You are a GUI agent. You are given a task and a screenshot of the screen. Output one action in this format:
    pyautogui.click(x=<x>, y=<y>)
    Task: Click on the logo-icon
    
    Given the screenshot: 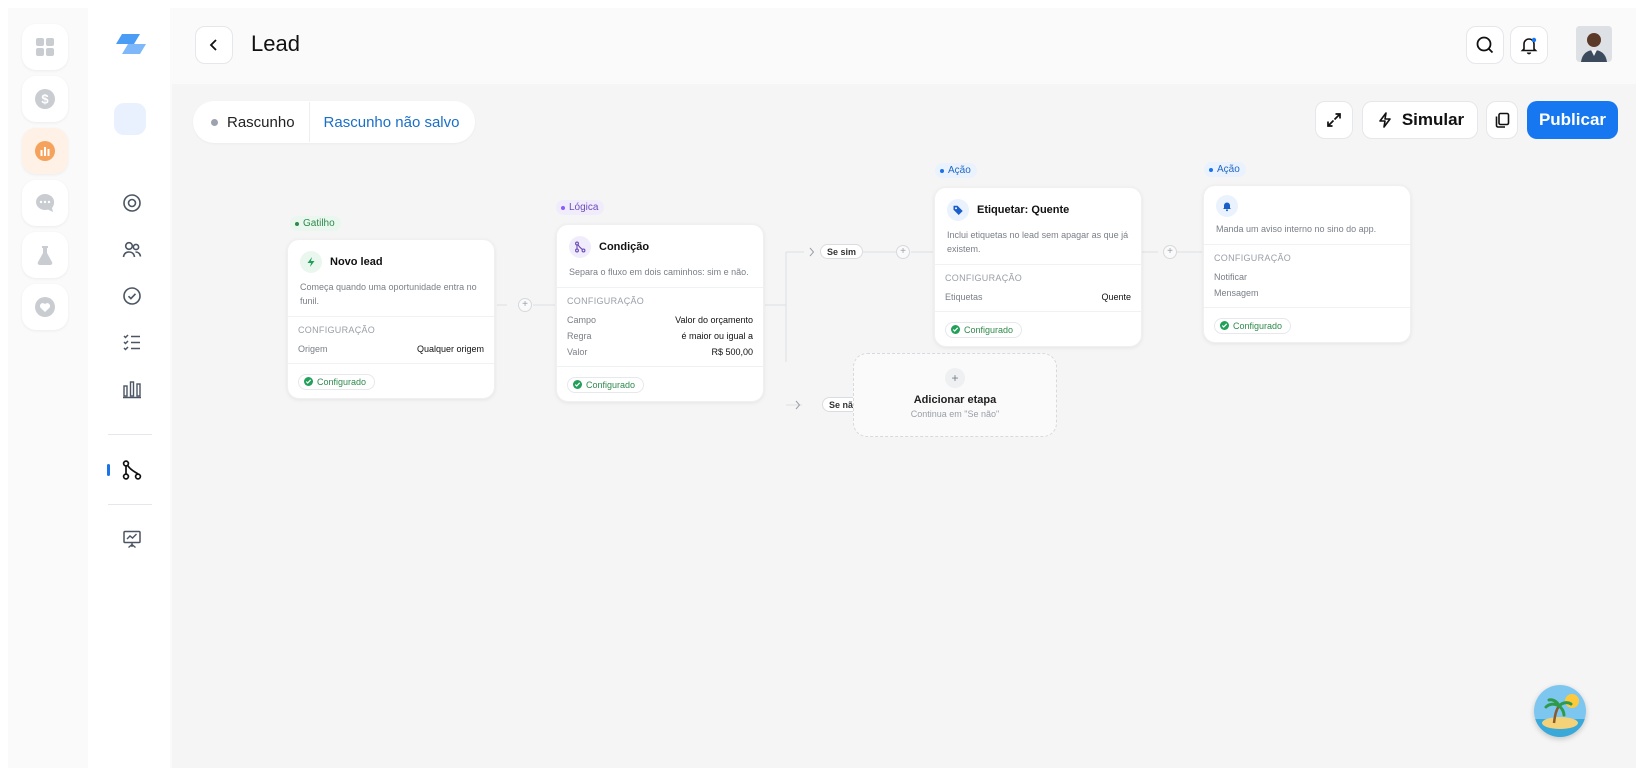 What is the action you would take?
    pyautogui.click(x=131, y=44)
    